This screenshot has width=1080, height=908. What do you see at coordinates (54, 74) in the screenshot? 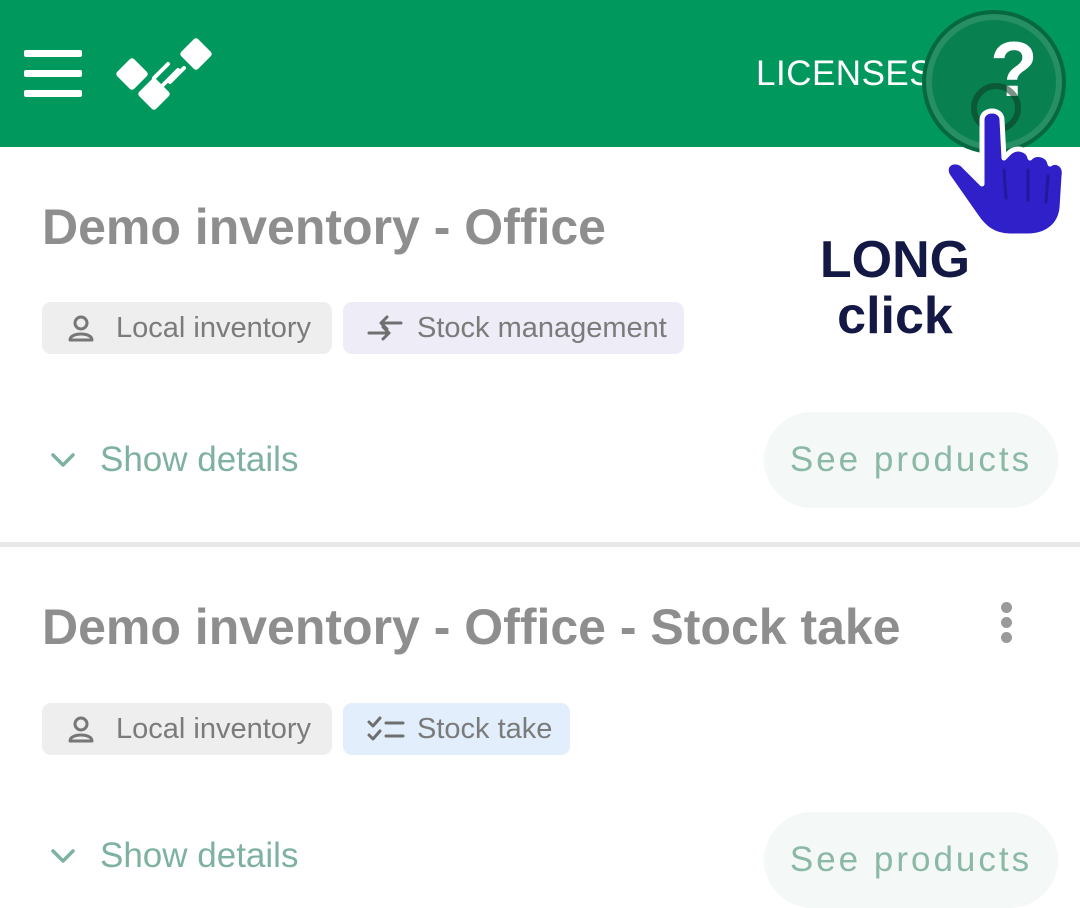
I see `hamburger-menu-icon` at bounding box center [54, 74].